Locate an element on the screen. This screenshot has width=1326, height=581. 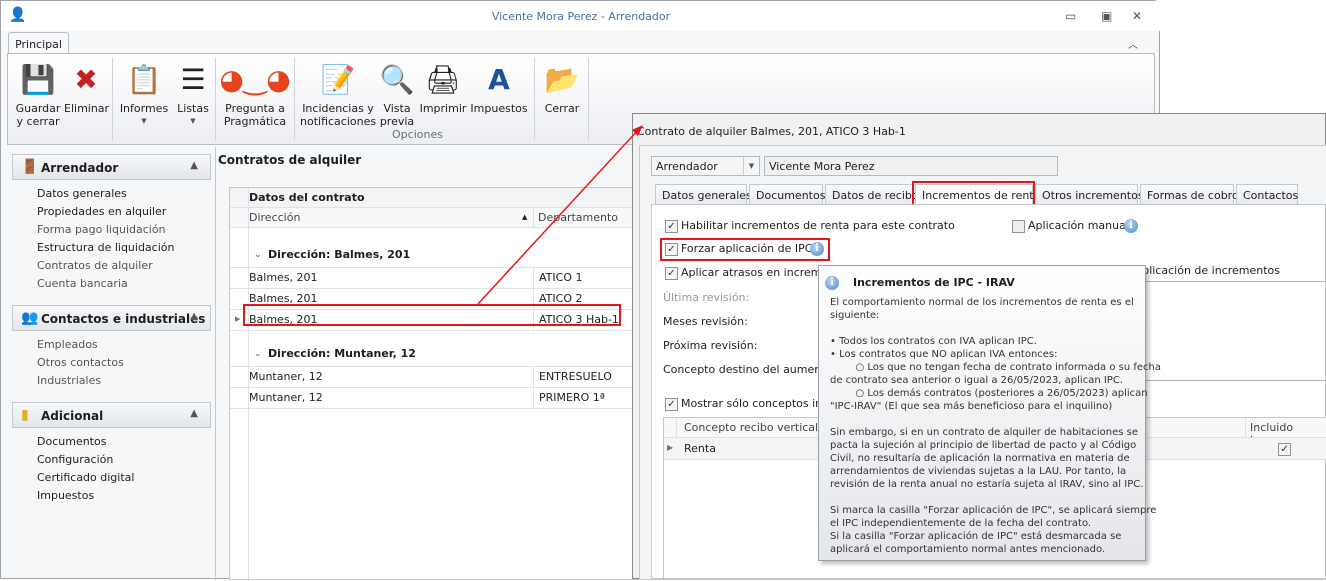
annotation-arrow is located at coordinates (560, 215).